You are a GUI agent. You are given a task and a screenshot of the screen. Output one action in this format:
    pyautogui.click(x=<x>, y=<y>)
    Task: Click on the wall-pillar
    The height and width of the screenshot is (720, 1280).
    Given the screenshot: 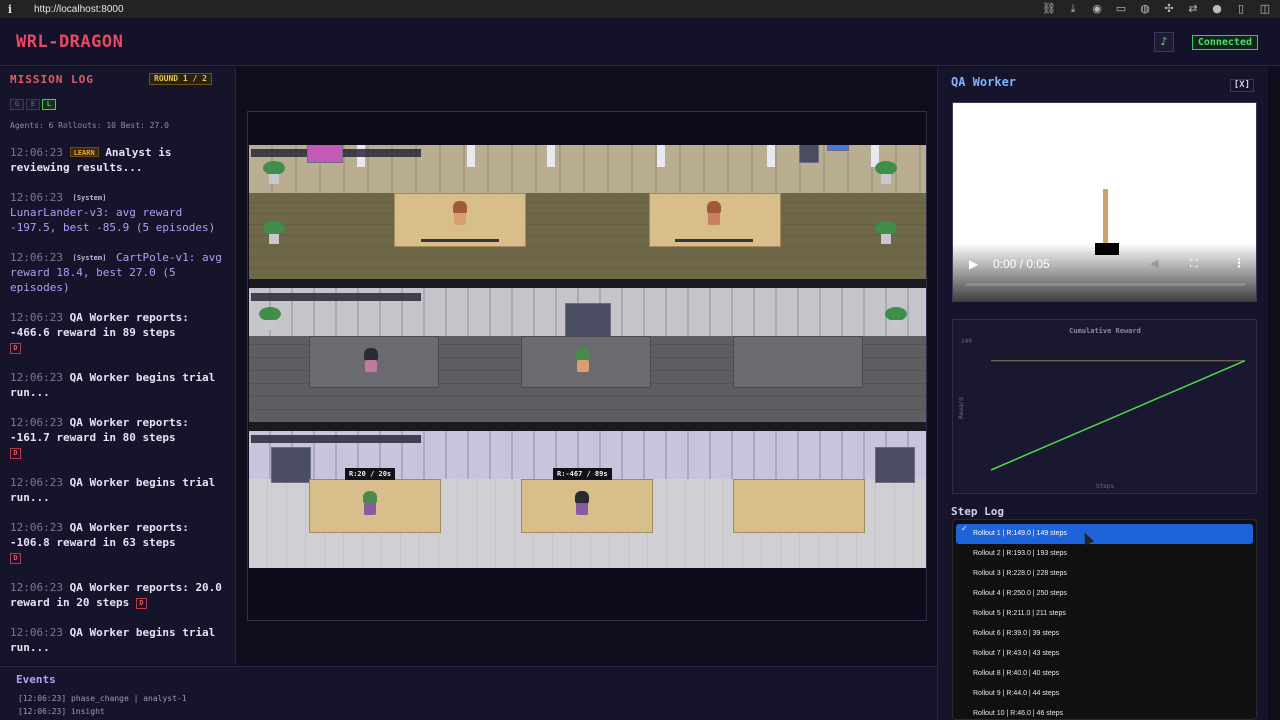 What is the action you would take?
    pyautogui.click(x=771, y=156)
    